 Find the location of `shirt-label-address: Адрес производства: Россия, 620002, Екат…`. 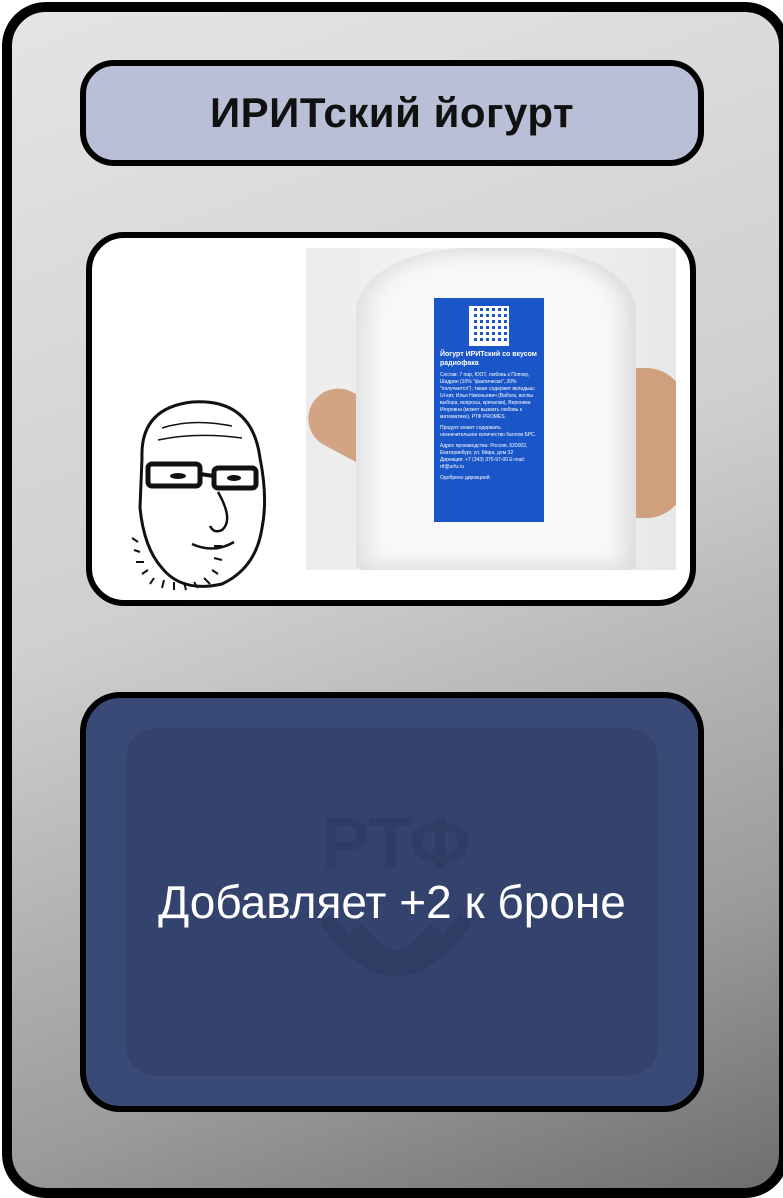

shirt-label-address: Адрес производства: Россия, 620002, Екат… is located at coordinates (484, 456).